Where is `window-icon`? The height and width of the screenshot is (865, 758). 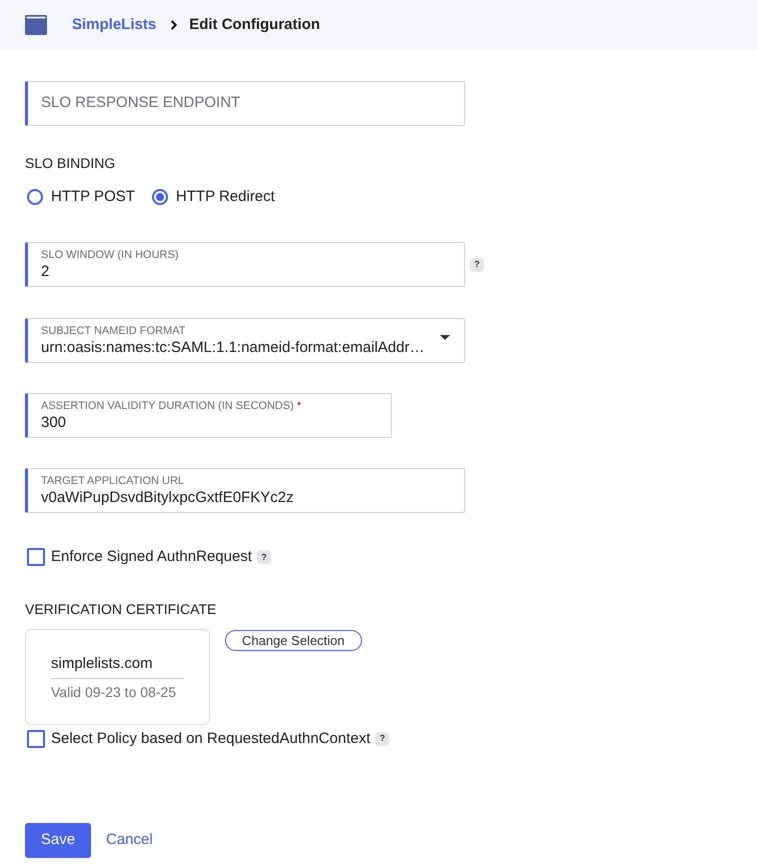
window-icon is located at coordinates (36, 25).